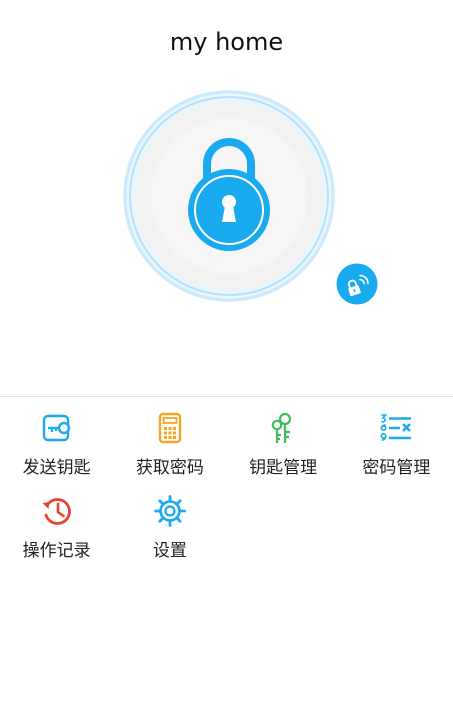 The width and height of the screenshot is (453, 713). I want to click on get-password-button: 获取密码, so click(169, 441).